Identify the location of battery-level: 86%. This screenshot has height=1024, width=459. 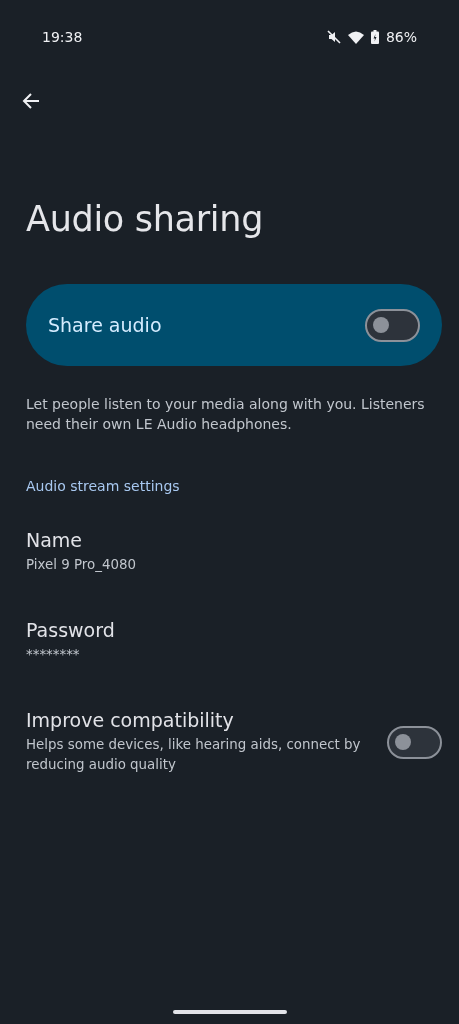
(401, 37).